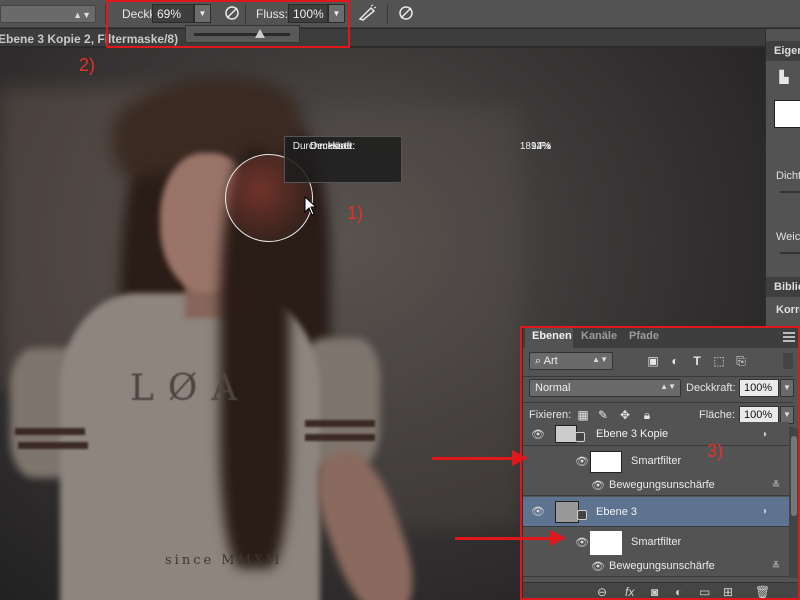  What do you see at coordinates (224, 560) in the screenshot?
I see `shirt-print-small: since MMXII` at bounding box center [224, 560].